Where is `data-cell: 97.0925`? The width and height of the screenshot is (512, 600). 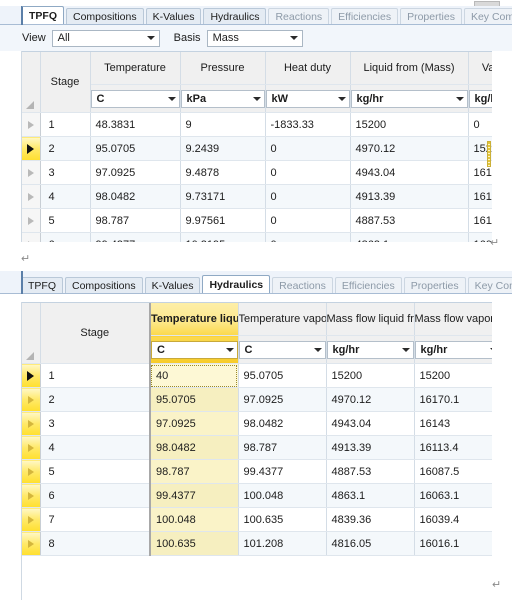 data-cell: 97.0925 is located at coordinates (135, 172).